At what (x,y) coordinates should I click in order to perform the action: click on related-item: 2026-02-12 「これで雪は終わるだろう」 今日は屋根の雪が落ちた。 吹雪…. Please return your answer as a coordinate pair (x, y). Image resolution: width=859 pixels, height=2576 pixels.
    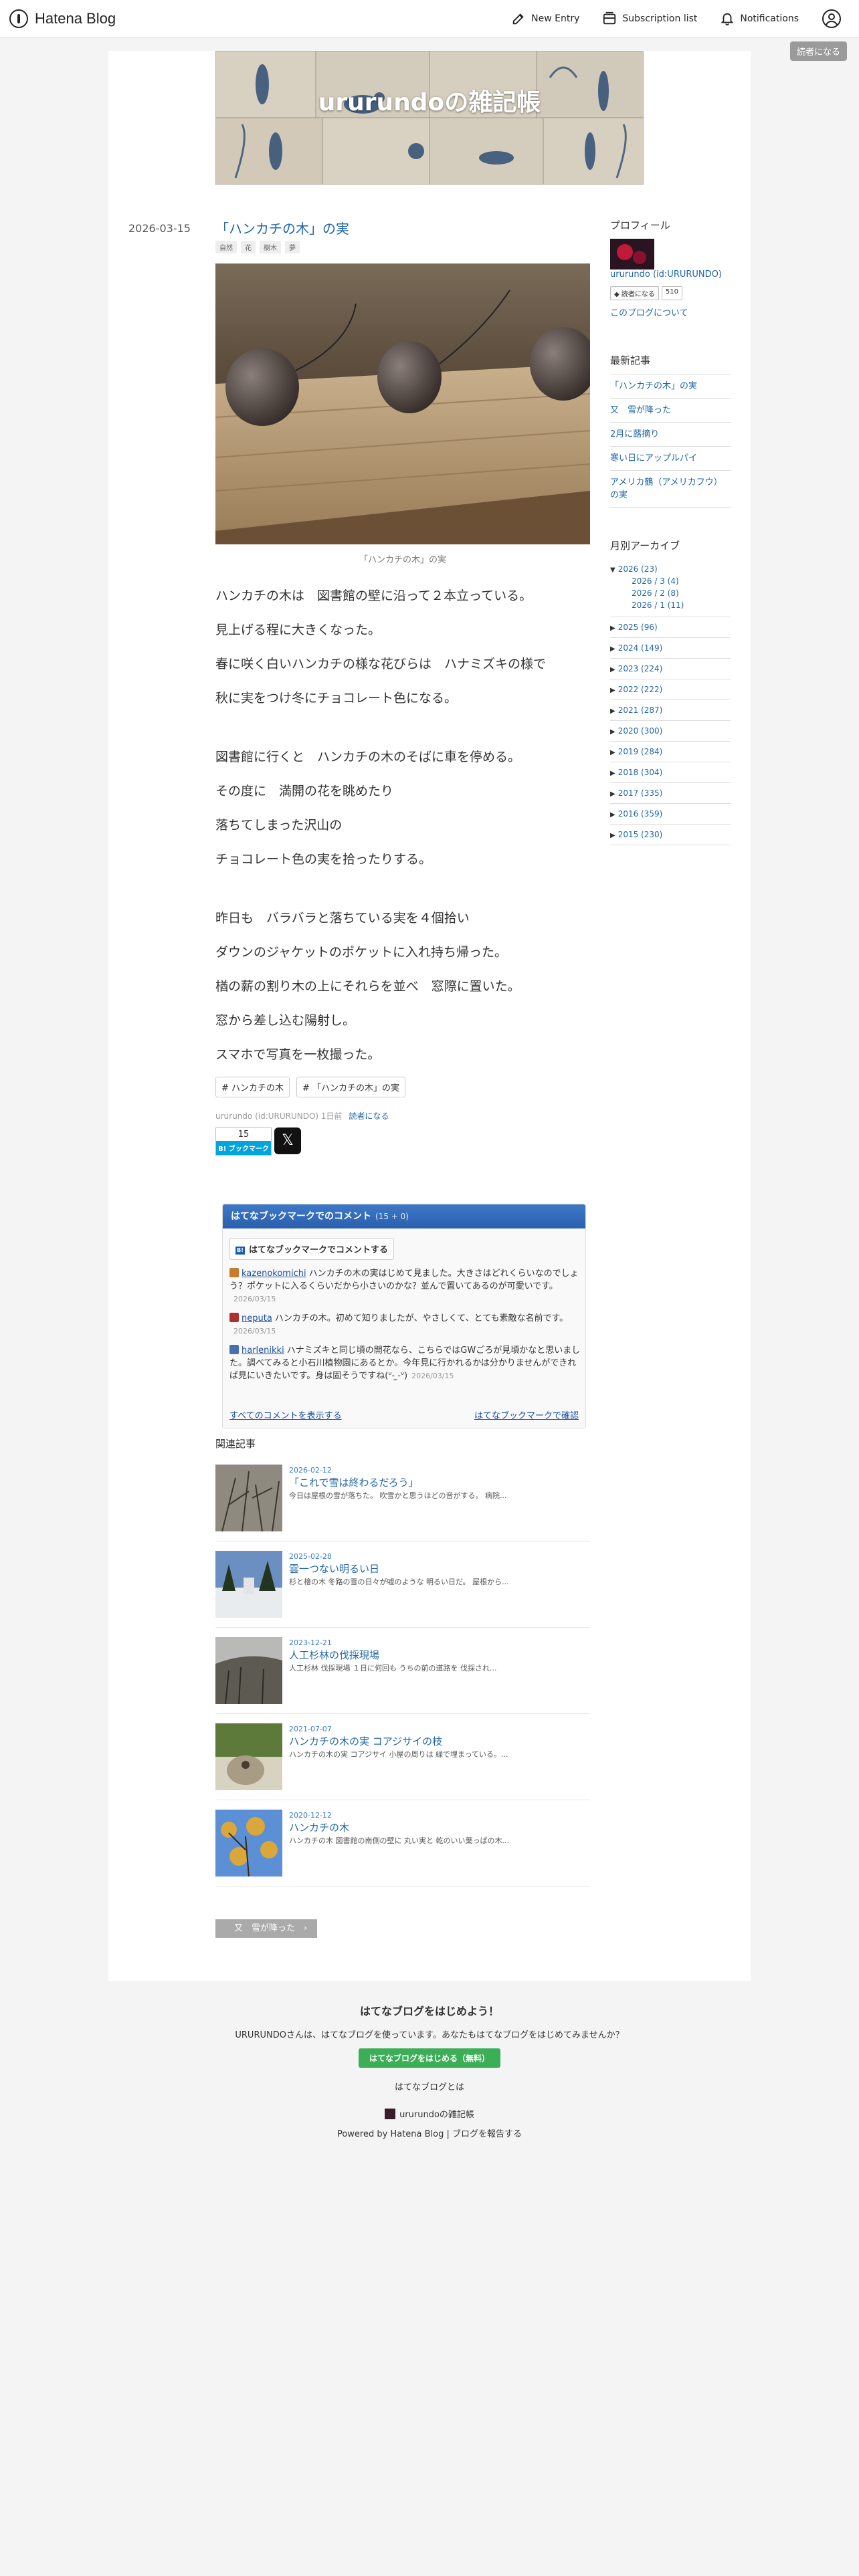
    Looking at the image, I should click on (402, 1498).